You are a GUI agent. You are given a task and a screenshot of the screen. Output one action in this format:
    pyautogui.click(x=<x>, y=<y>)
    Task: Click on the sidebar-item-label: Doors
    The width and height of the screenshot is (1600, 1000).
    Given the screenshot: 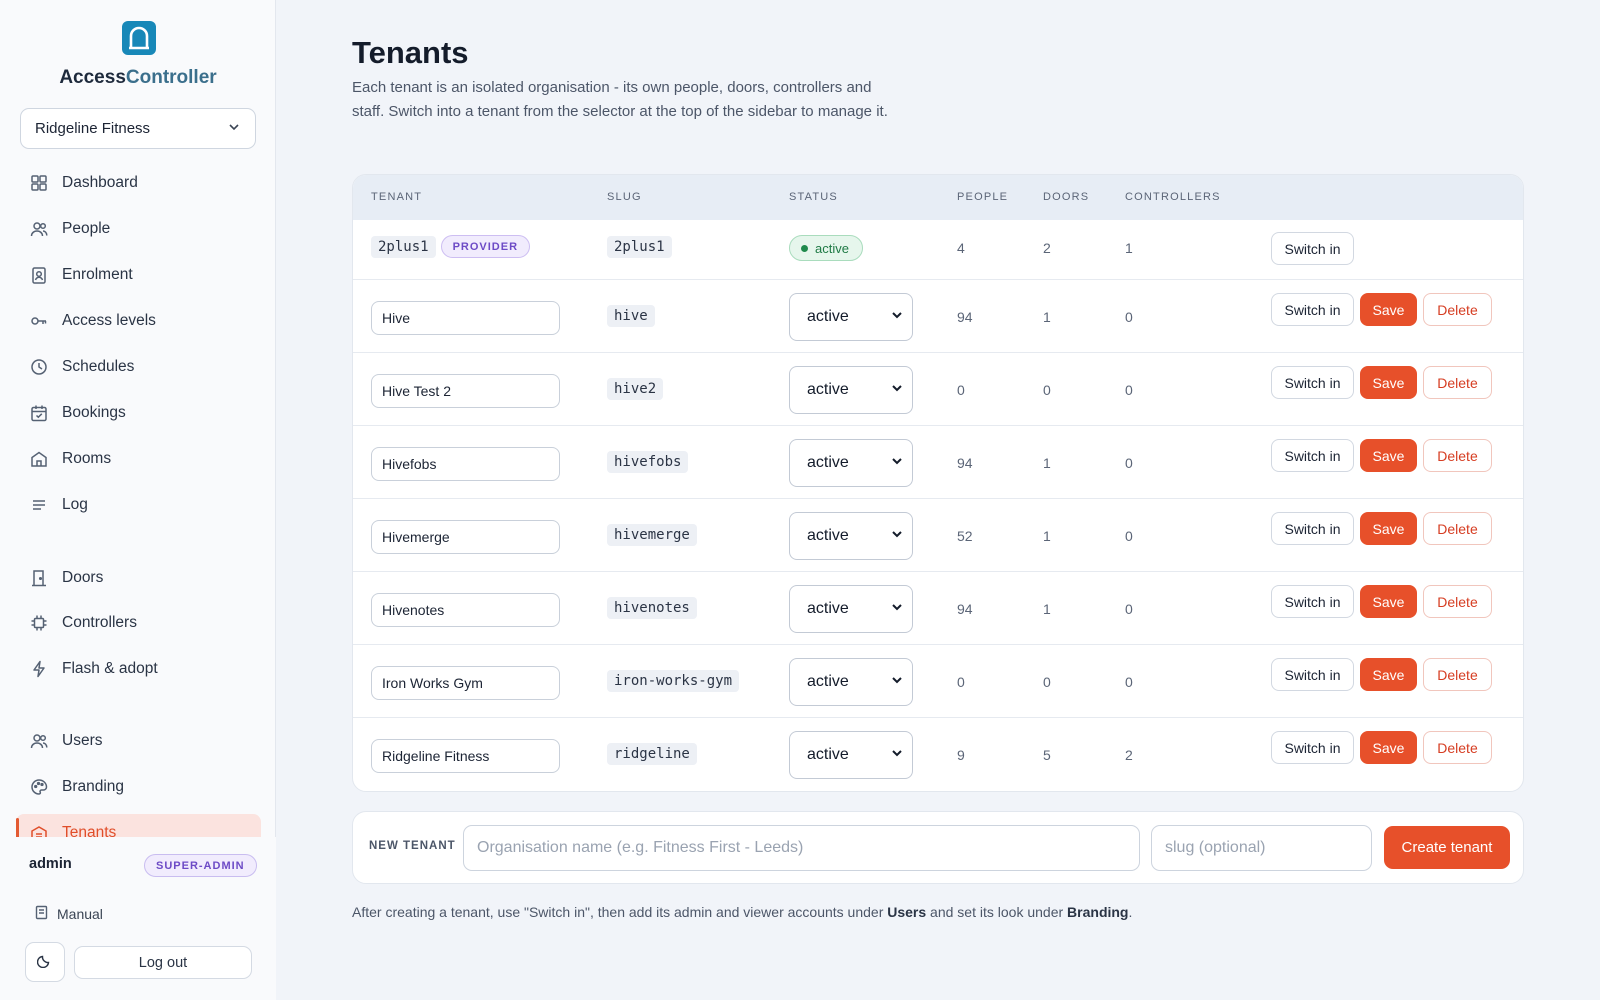 What is the action you would take?
    pyautogui.click(x=83, y=577)
    